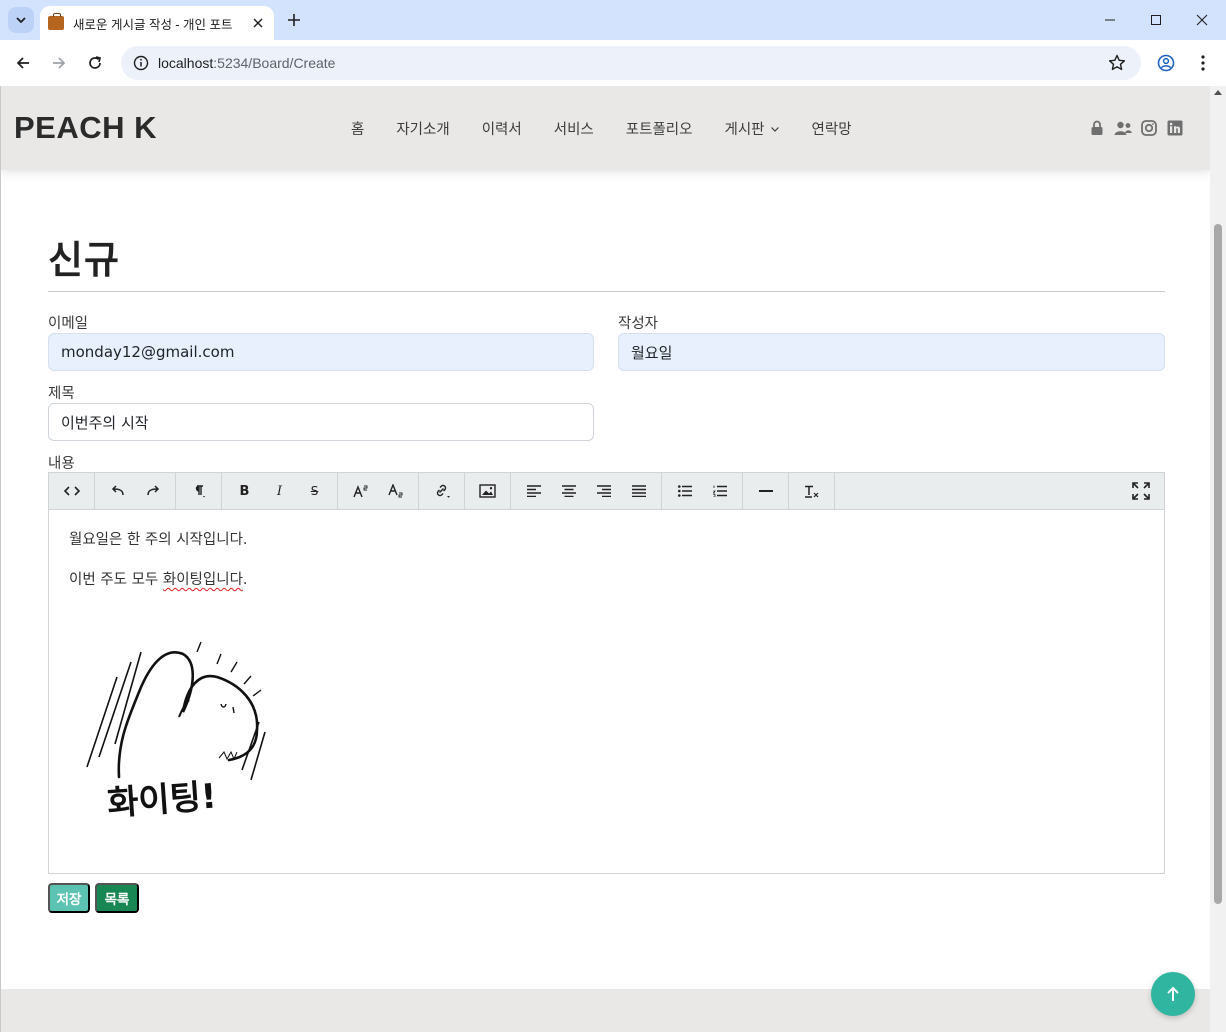 The width and height of the screenshot is (1226, 1032). I want to click on save-button: 저장, so click(69, 898).